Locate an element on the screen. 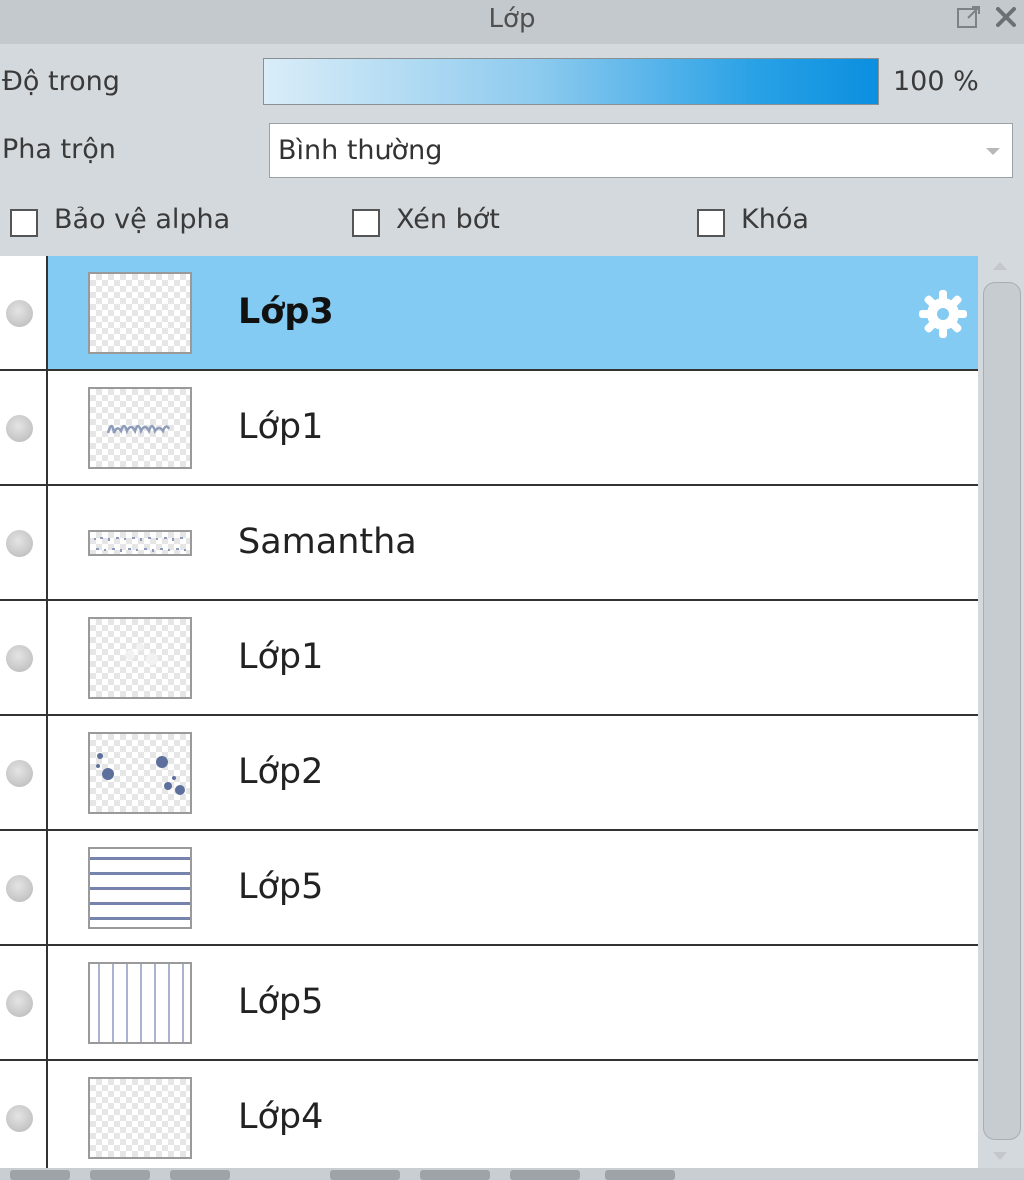  blend-mode-label: Pha trộn is located at coordinates (59, 149).